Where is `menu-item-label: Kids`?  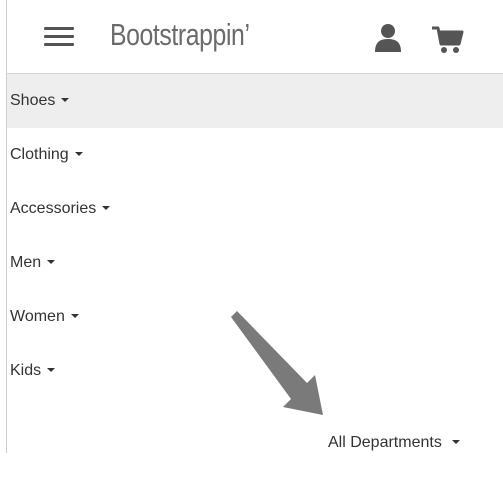 menu-item-label: Kids is located at coordinates (26, 370).